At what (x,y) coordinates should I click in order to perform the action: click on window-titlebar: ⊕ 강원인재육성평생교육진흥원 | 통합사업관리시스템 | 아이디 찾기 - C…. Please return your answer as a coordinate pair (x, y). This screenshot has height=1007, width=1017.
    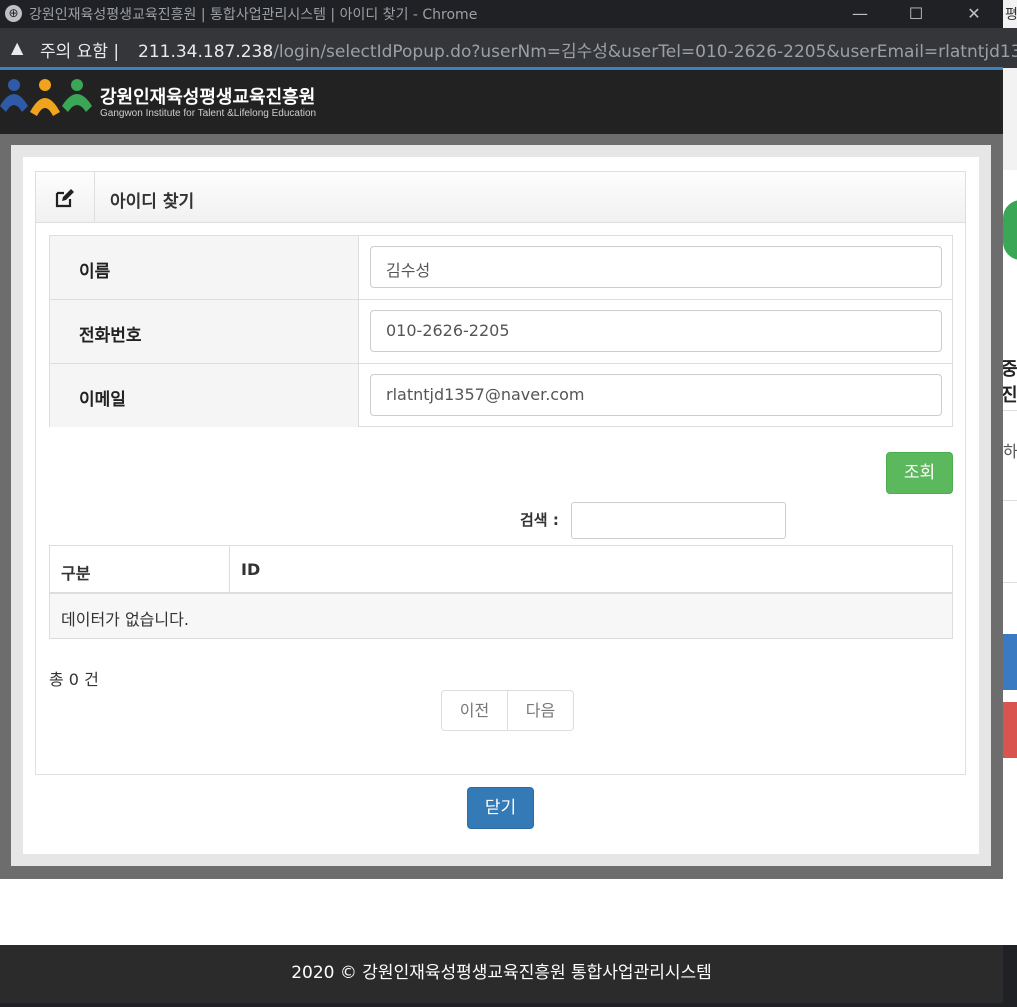
    Looking at the image, I should click on (508, 14).